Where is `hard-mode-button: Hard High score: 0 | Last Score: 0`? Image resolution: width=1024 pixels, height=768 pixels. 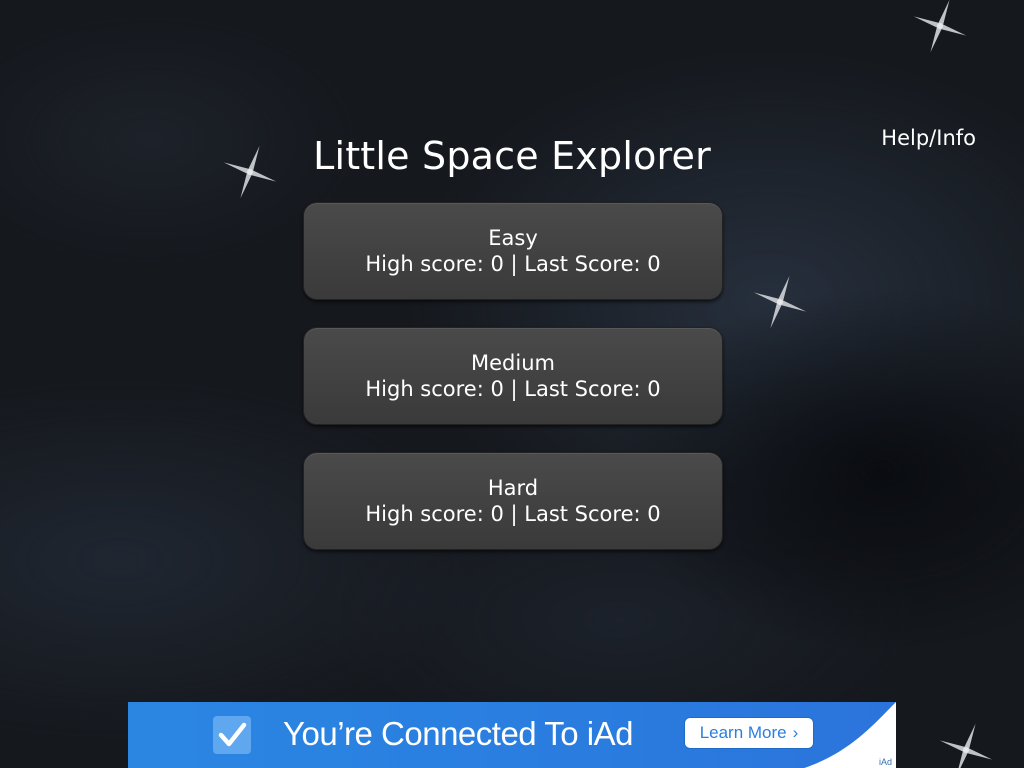 hard-mode-button: Hard High score: 0 | Last Score: 0 is located at coordinates (513, 501).